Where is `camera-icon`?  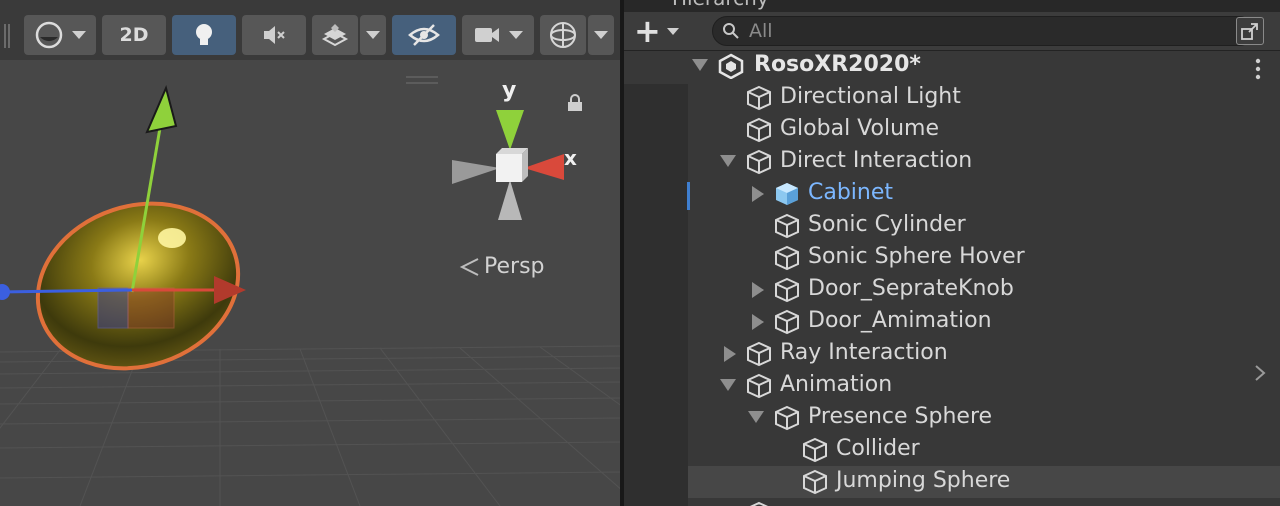
camera-icon is located at coordinates (487, 35).